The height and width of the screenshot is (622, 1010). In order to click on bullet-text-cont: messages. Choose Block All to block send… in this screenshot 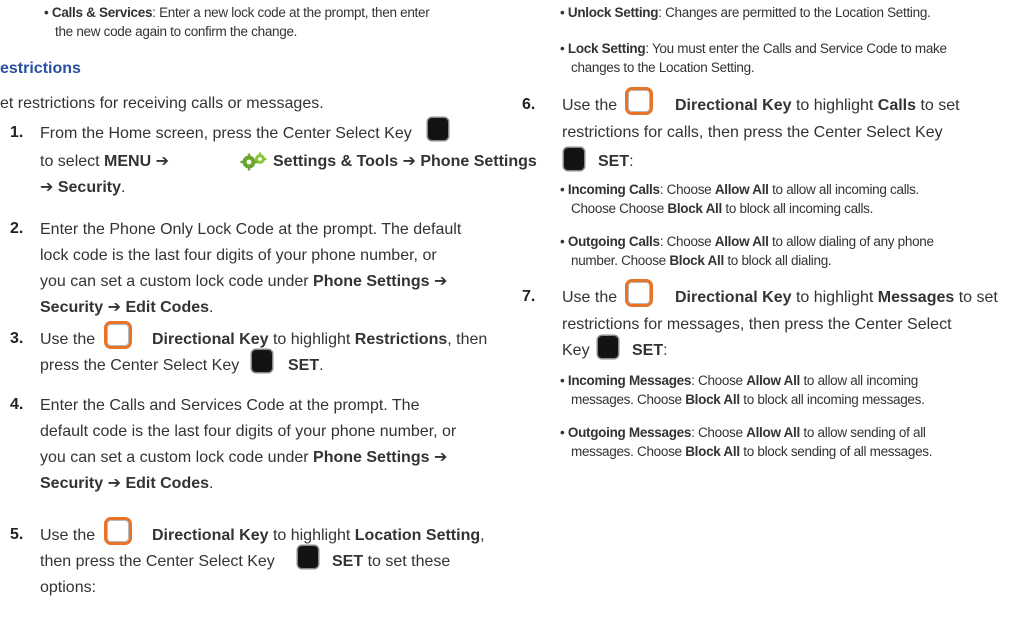, I will do `click(752, 452)`.